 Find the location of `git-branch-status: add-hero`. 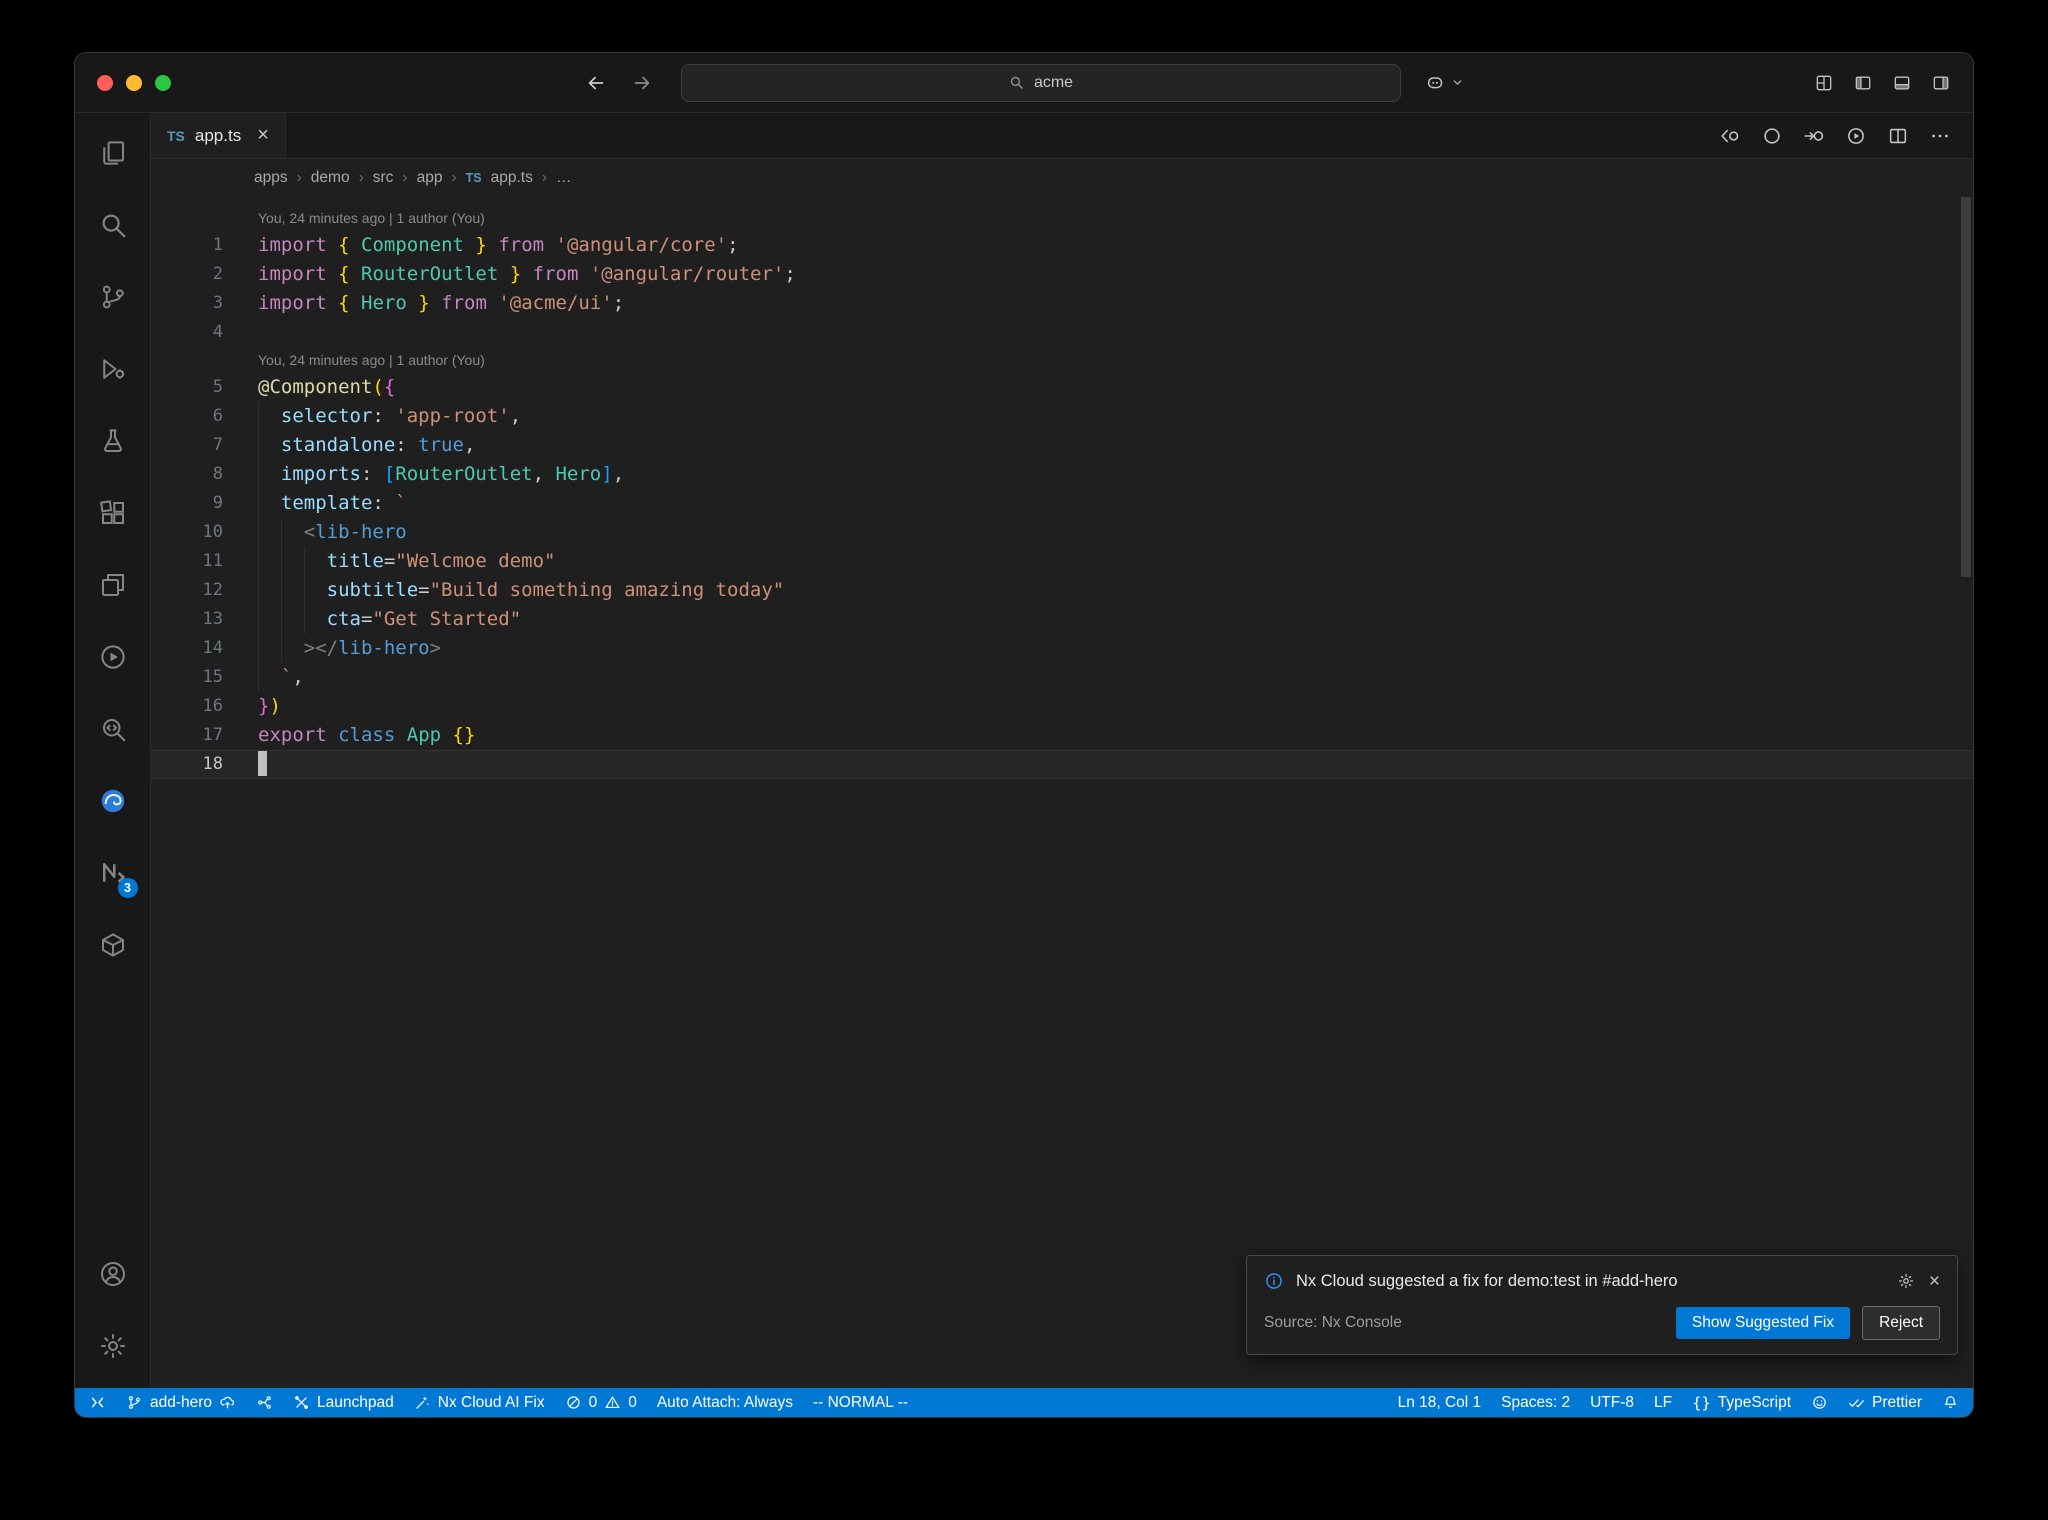

git-branch-status: add-hero is located at coordinates (181, 1402).